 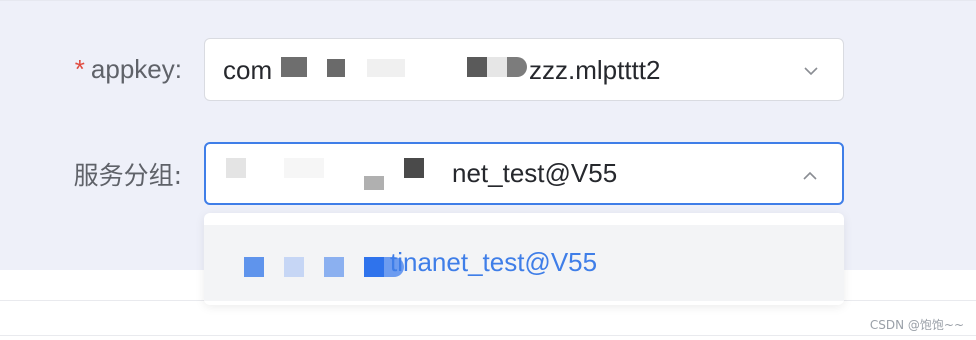 What do you see at coordinates (494, 262) in the screenshot?
I see `dropdown-option-label: tinanet_test@V55` at bounding box center [494, 262].